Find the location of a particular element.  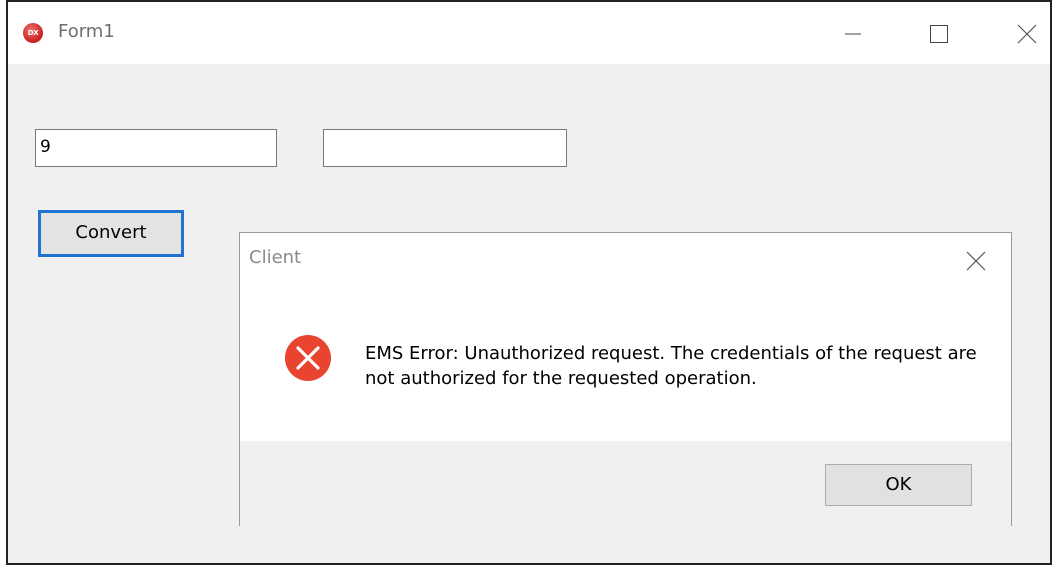

minimize-button is located at coordinates (853, 34).